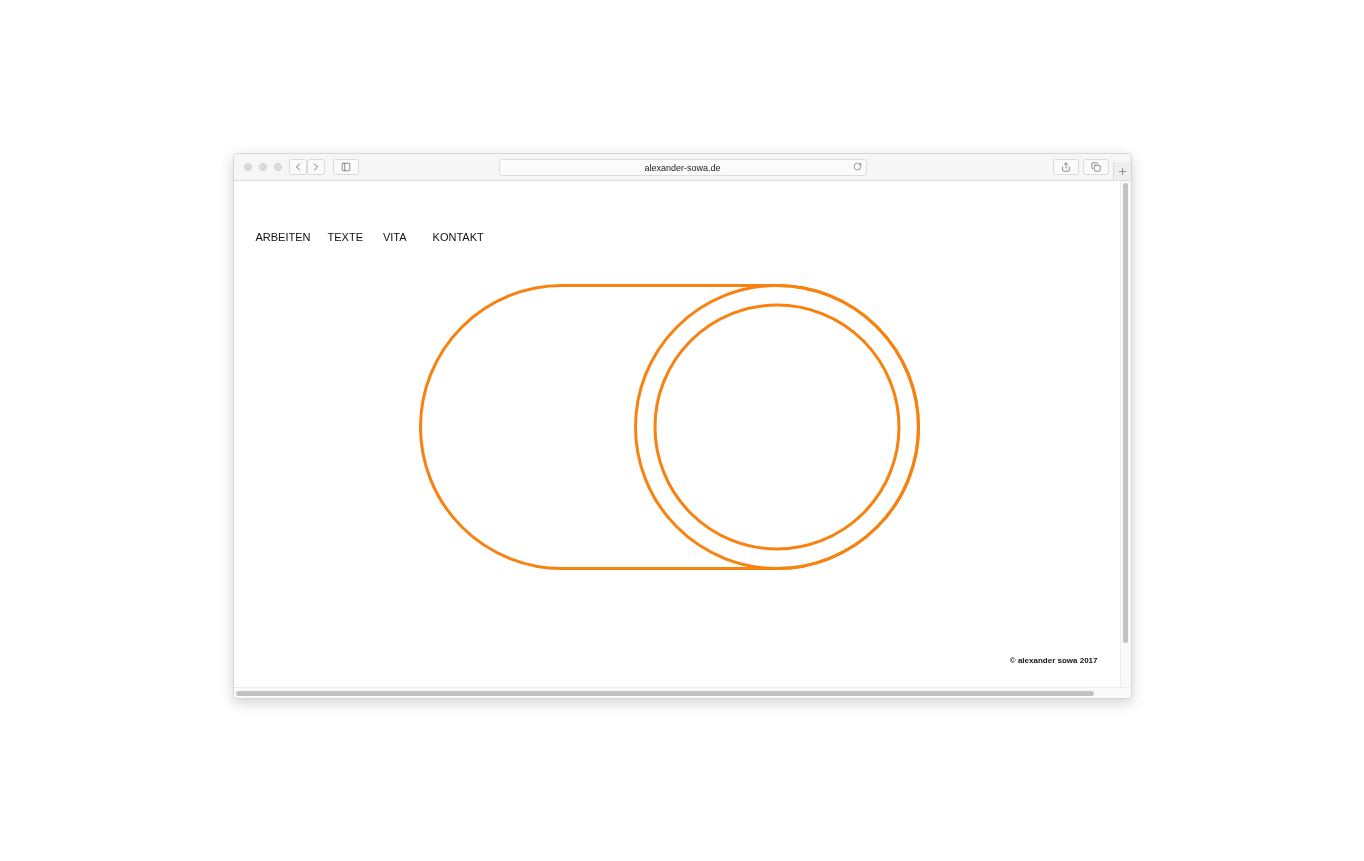 This screenshot has width=1364, height=861. I want to click on address-bar: alexander-sowa.de, so click(682, 167).